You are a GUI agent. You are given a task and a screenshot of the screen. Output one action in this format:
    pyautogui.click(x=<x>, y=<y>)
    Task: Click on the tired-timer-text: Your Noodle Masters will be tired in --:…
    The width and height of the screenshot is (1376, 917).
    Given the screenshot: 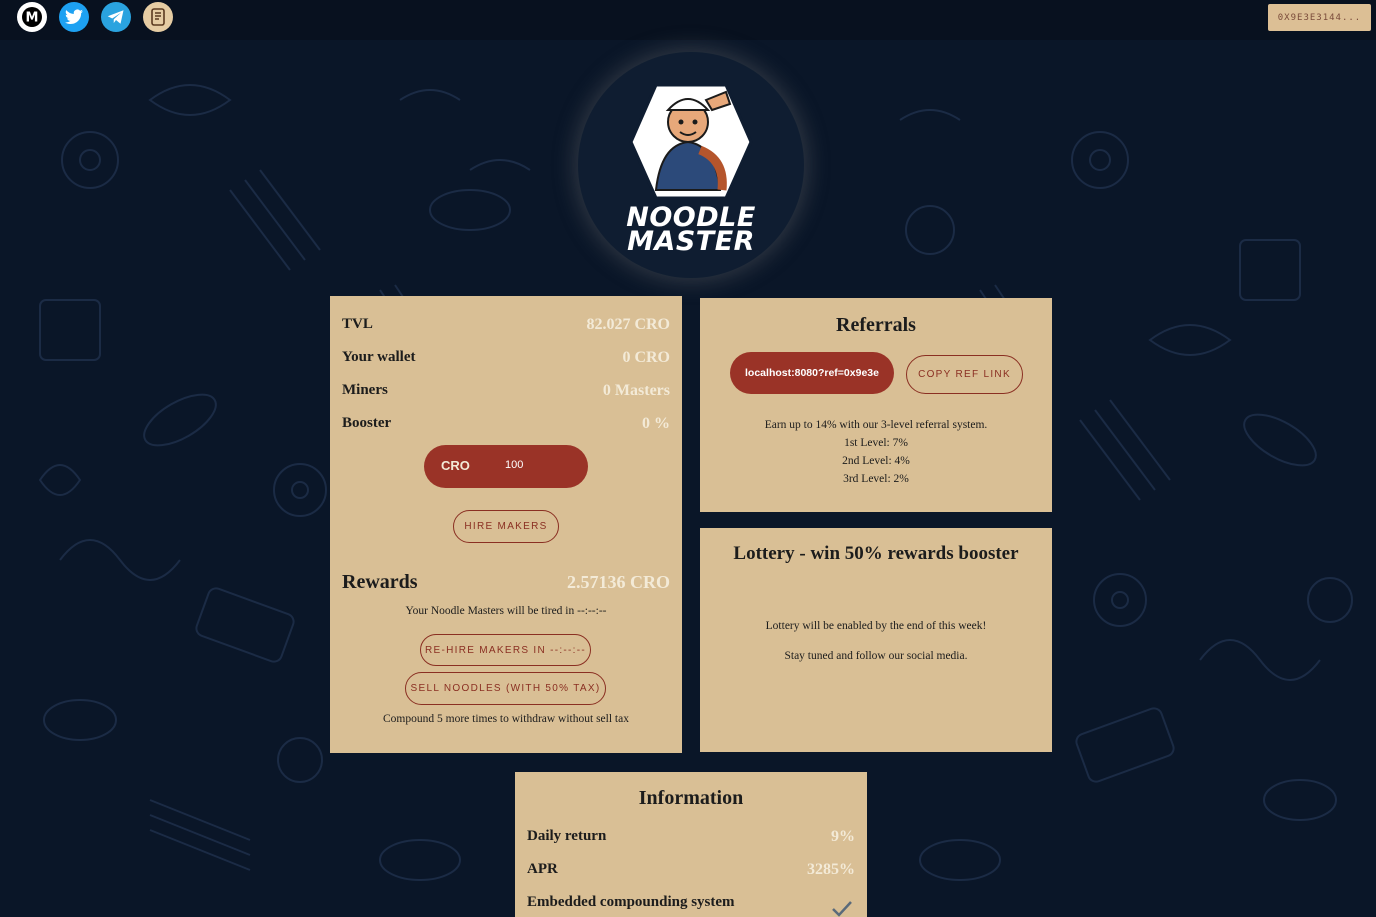 What is the action you would take?
    pyautogui.click(x=506, y=611)
    